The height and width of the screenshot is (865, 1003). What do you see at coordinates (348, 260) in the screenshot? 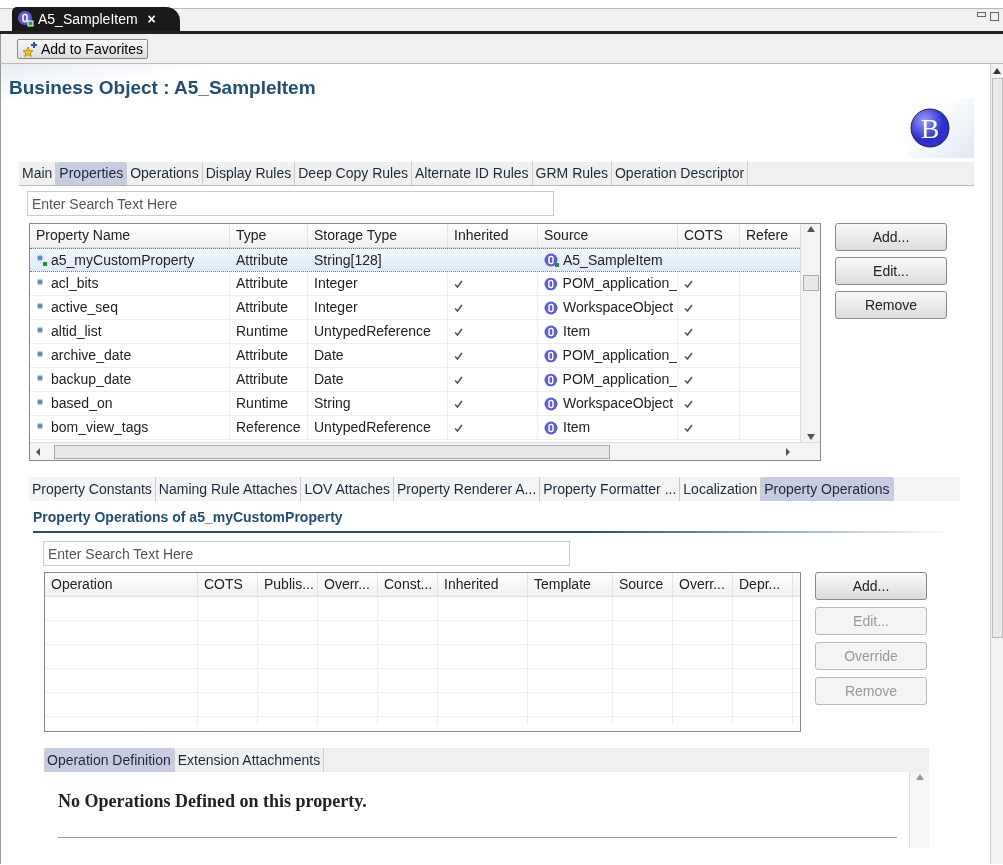
I see `table-cell-text: String[128]` at bounding box center [348, 260].